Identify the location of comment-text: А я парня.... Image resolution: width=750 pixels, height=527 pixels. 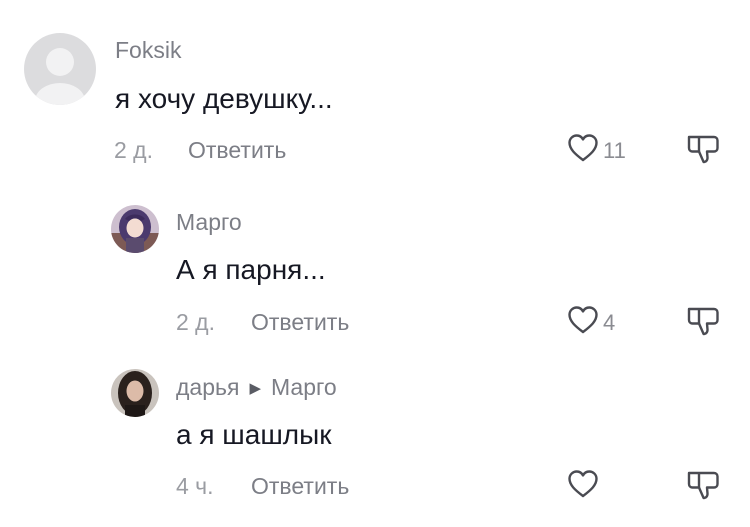
(251, 269).